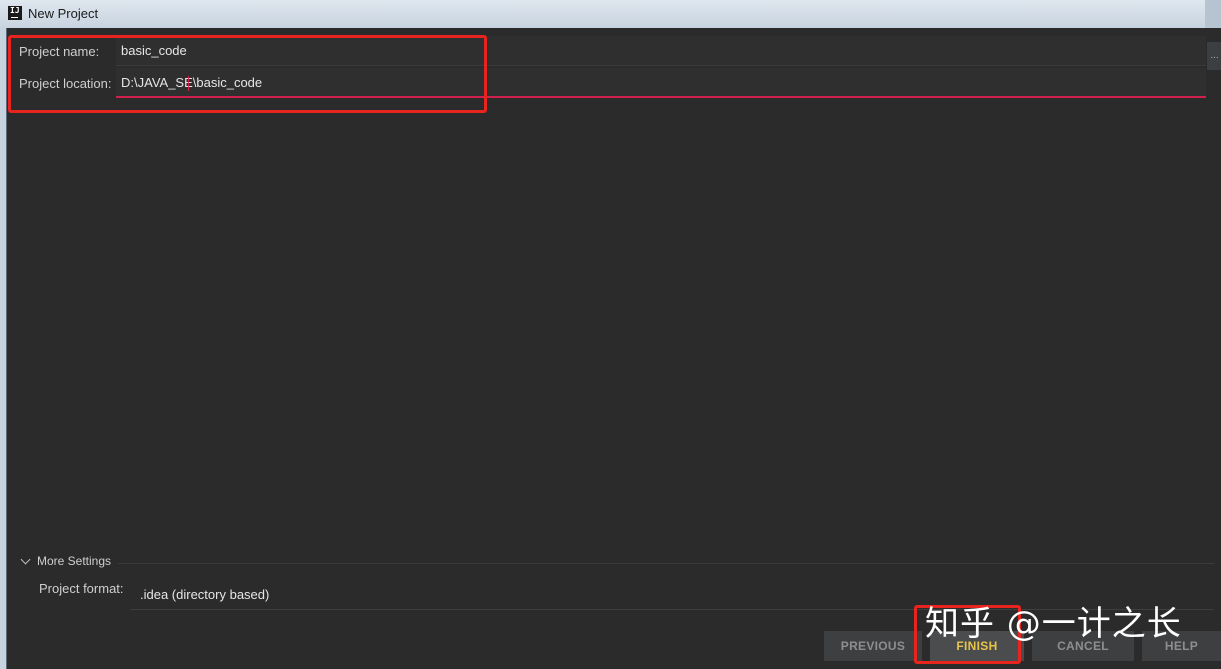  Describe the element at coordinates (15, 10) in the screenshot. I see `app-icon-text: IJ` at that location.